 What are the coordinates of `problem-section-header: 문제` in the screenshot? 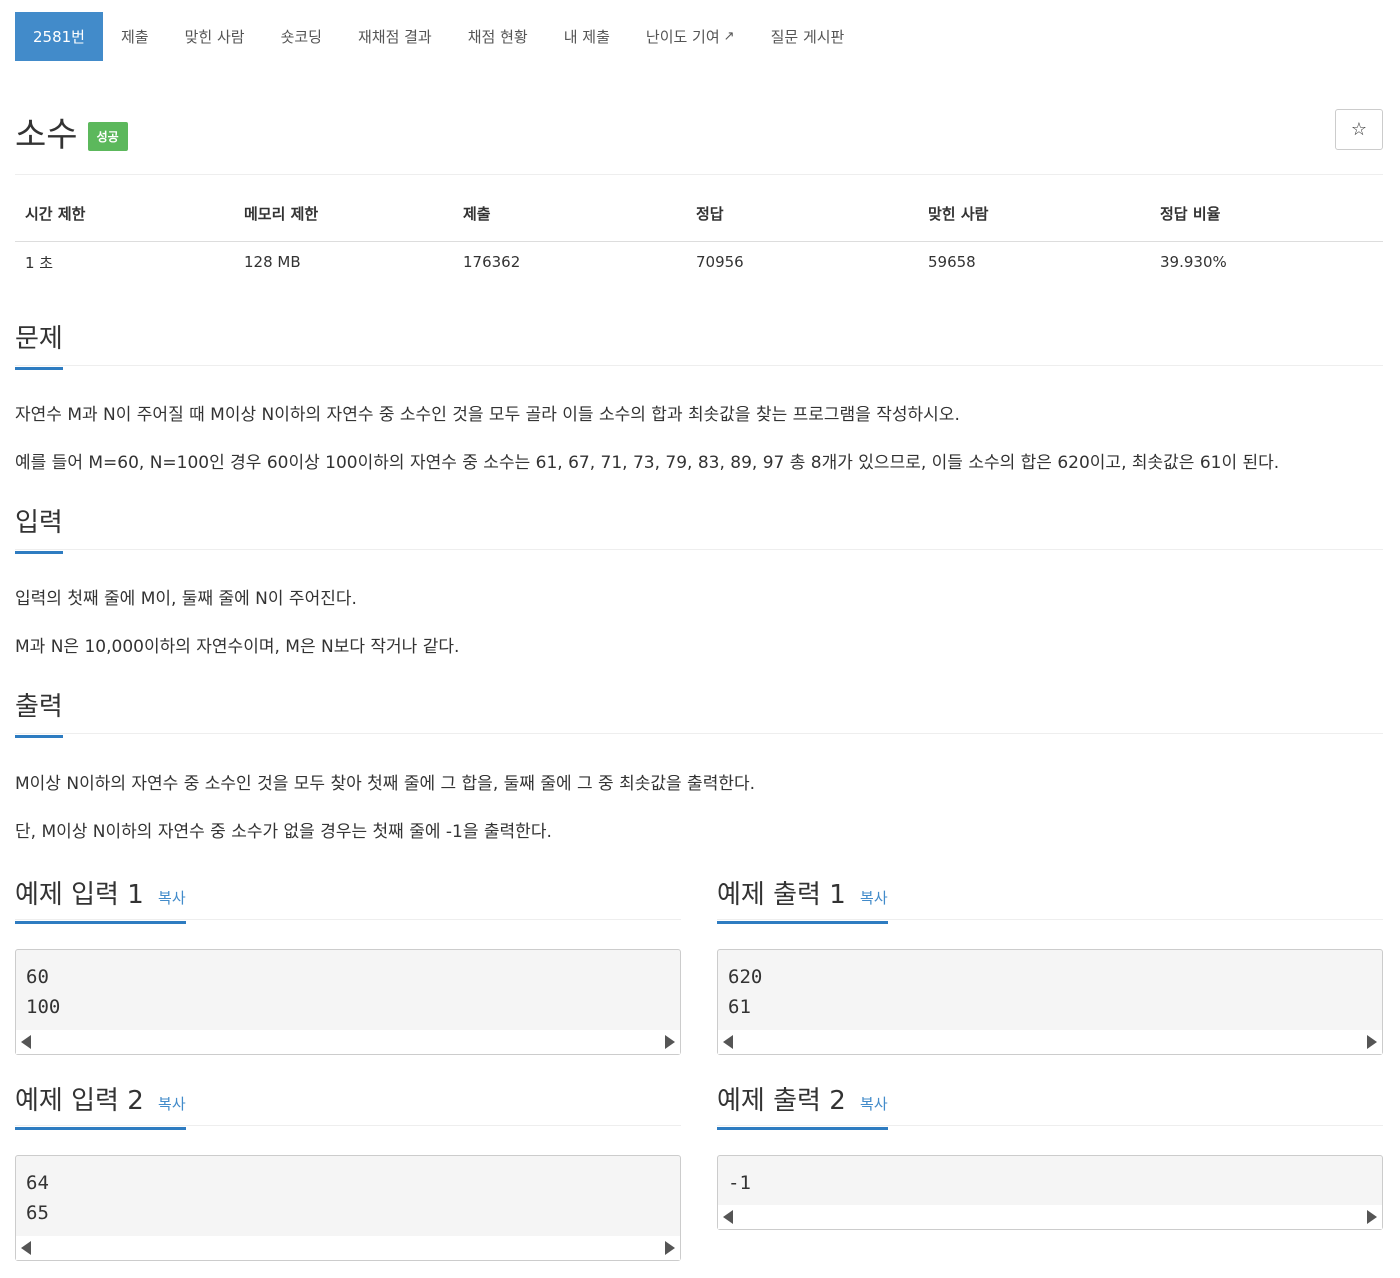 It's located at (699, 344).